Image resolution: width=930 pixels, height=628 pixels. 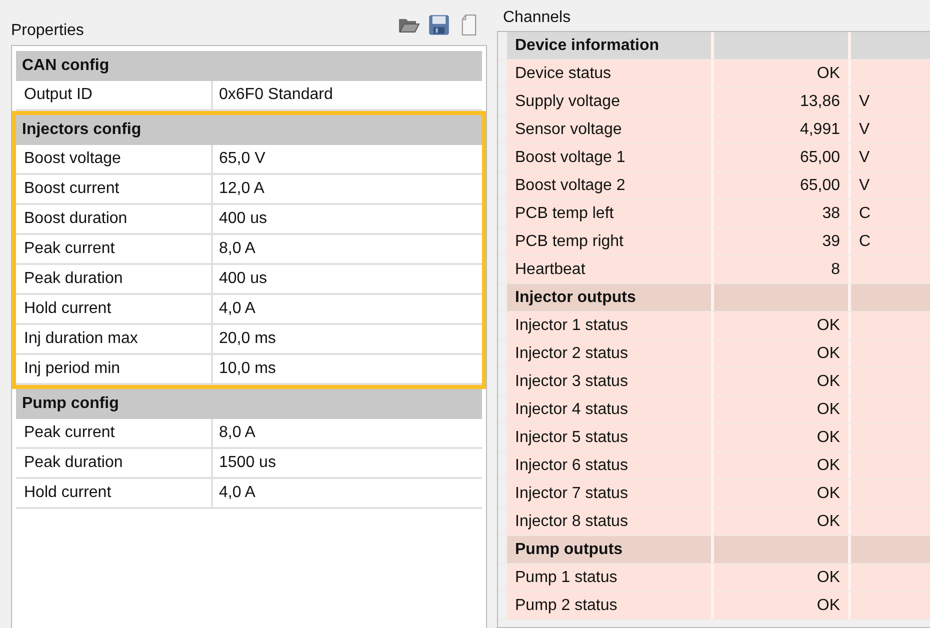 I want to click on property-value: 0x6F0 Standard, so click(x=347, y=95).